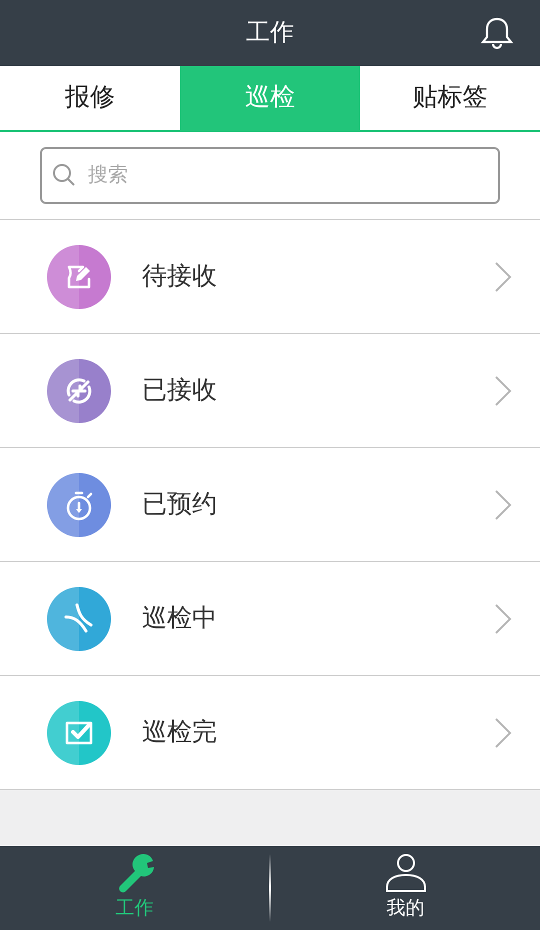  What do you see at coordinates (180, 618) in the screenshot?
I see `row-label: 巡检中` at bounding box center [180, 618].